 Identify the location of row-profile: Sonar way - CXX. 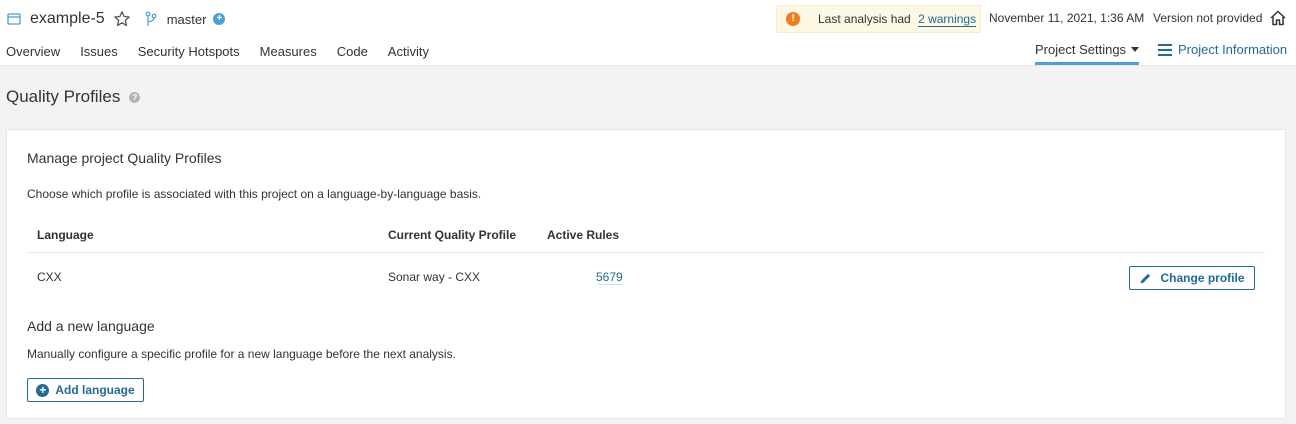
(434, 277).